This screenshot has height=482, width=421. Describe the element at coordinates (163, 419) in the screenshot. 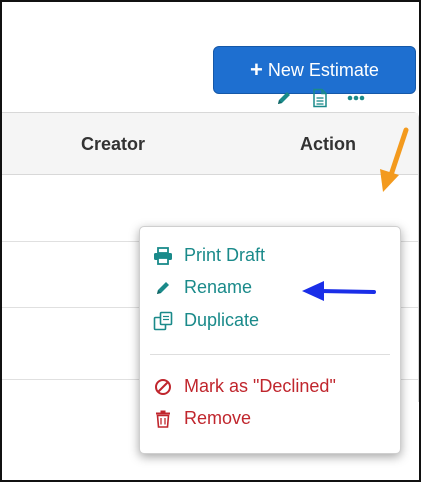

I see `trash-icon` at that location.